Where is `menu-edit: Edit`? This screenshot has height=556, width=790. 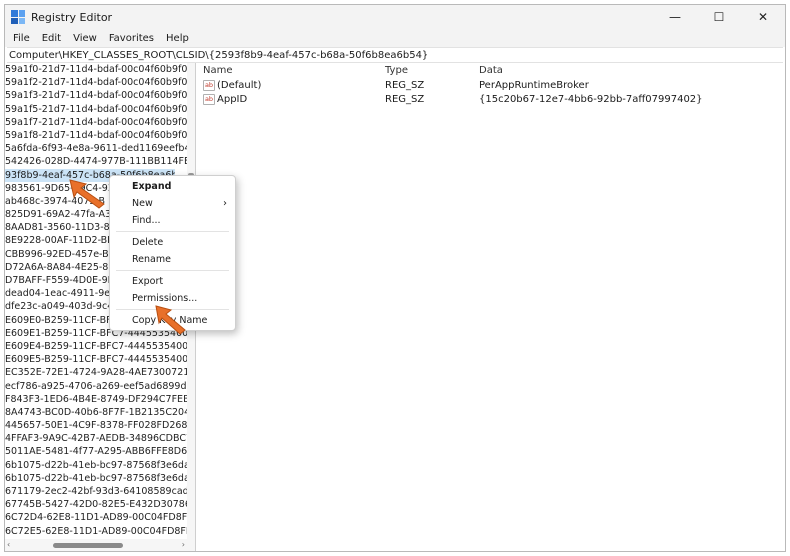
menu-edit: Edit is located at coordinates (51, 38).